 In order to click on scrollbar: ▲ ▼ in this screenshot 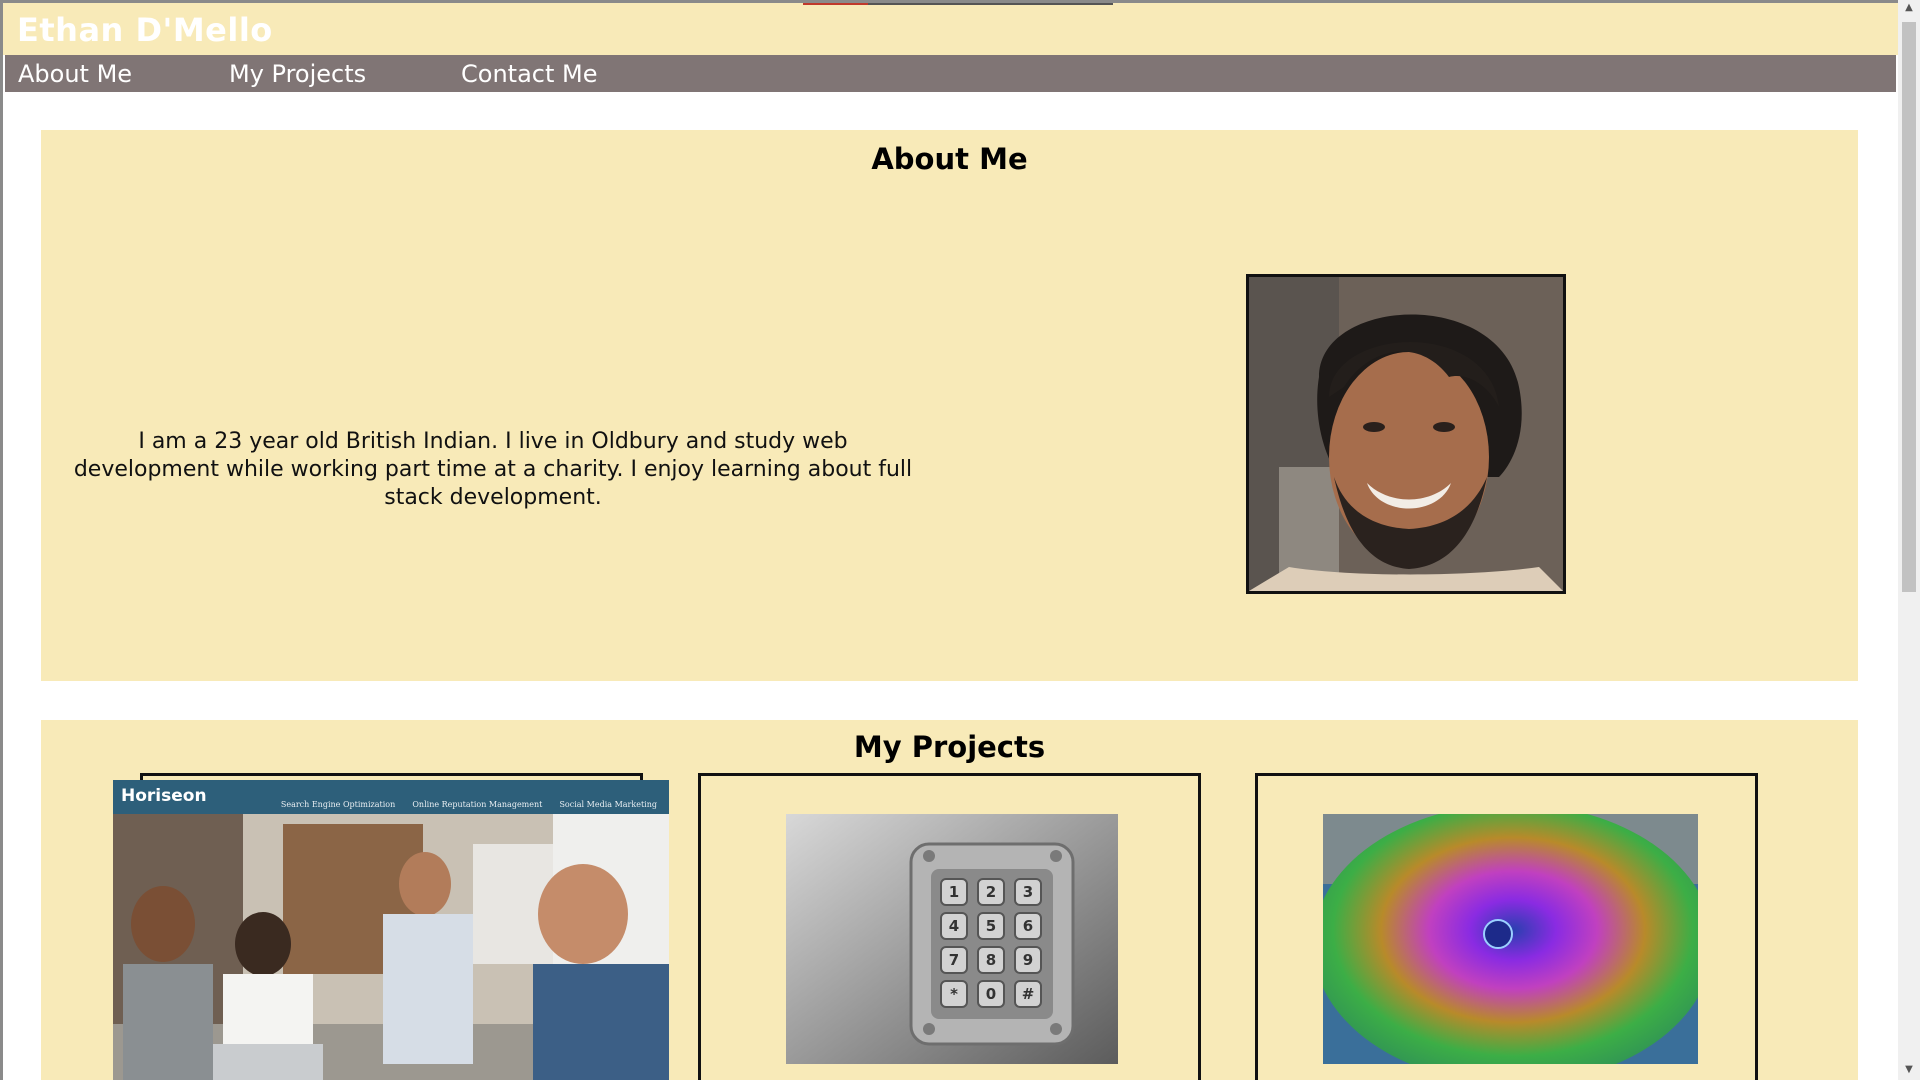, I will do `click(1909, 540)`.